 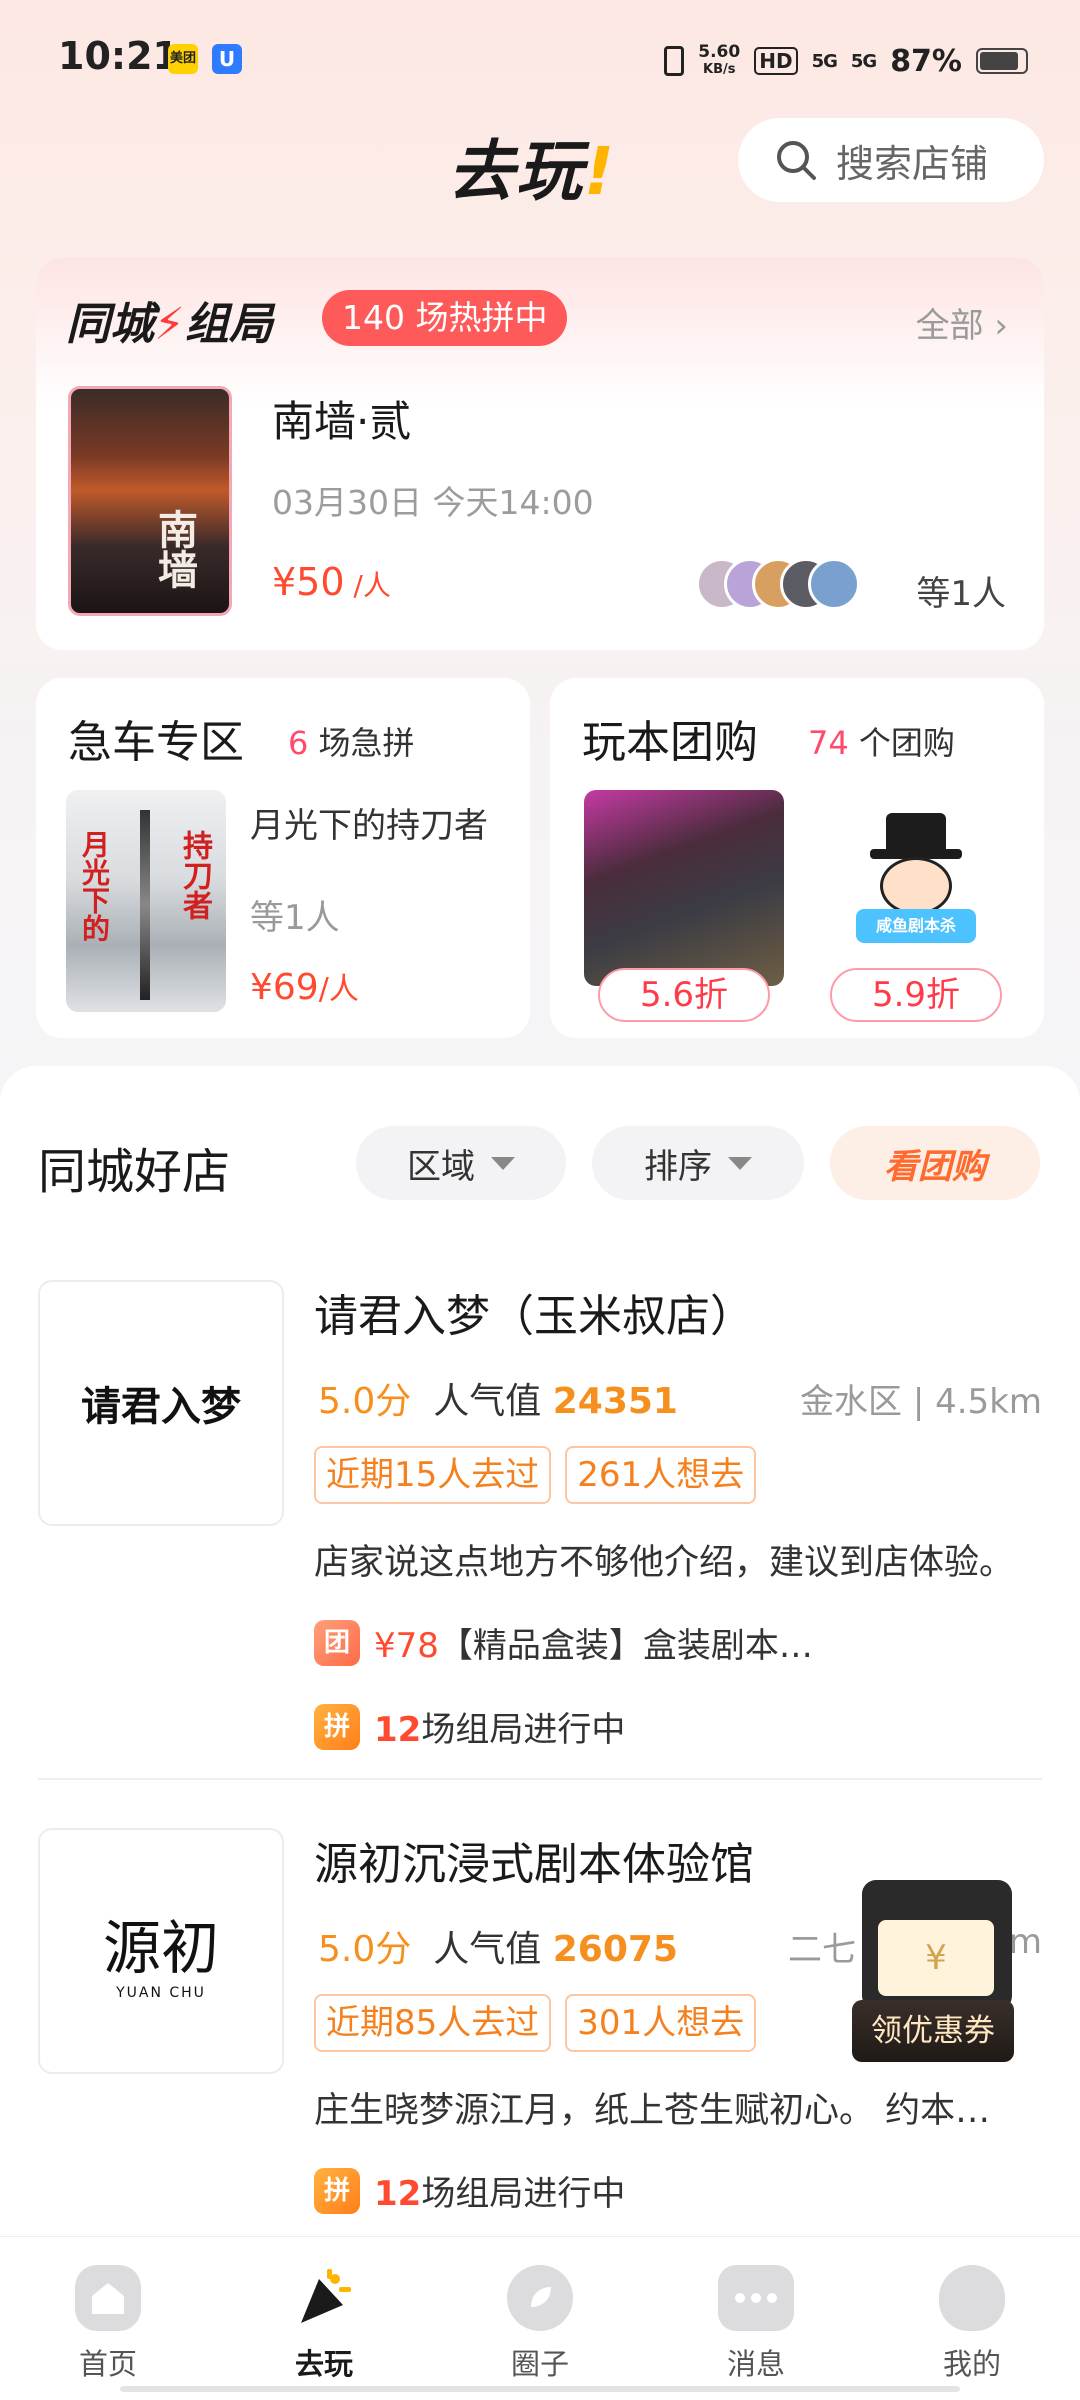 I want to click on app-notification-icon: U, so click(x=227, y=59).